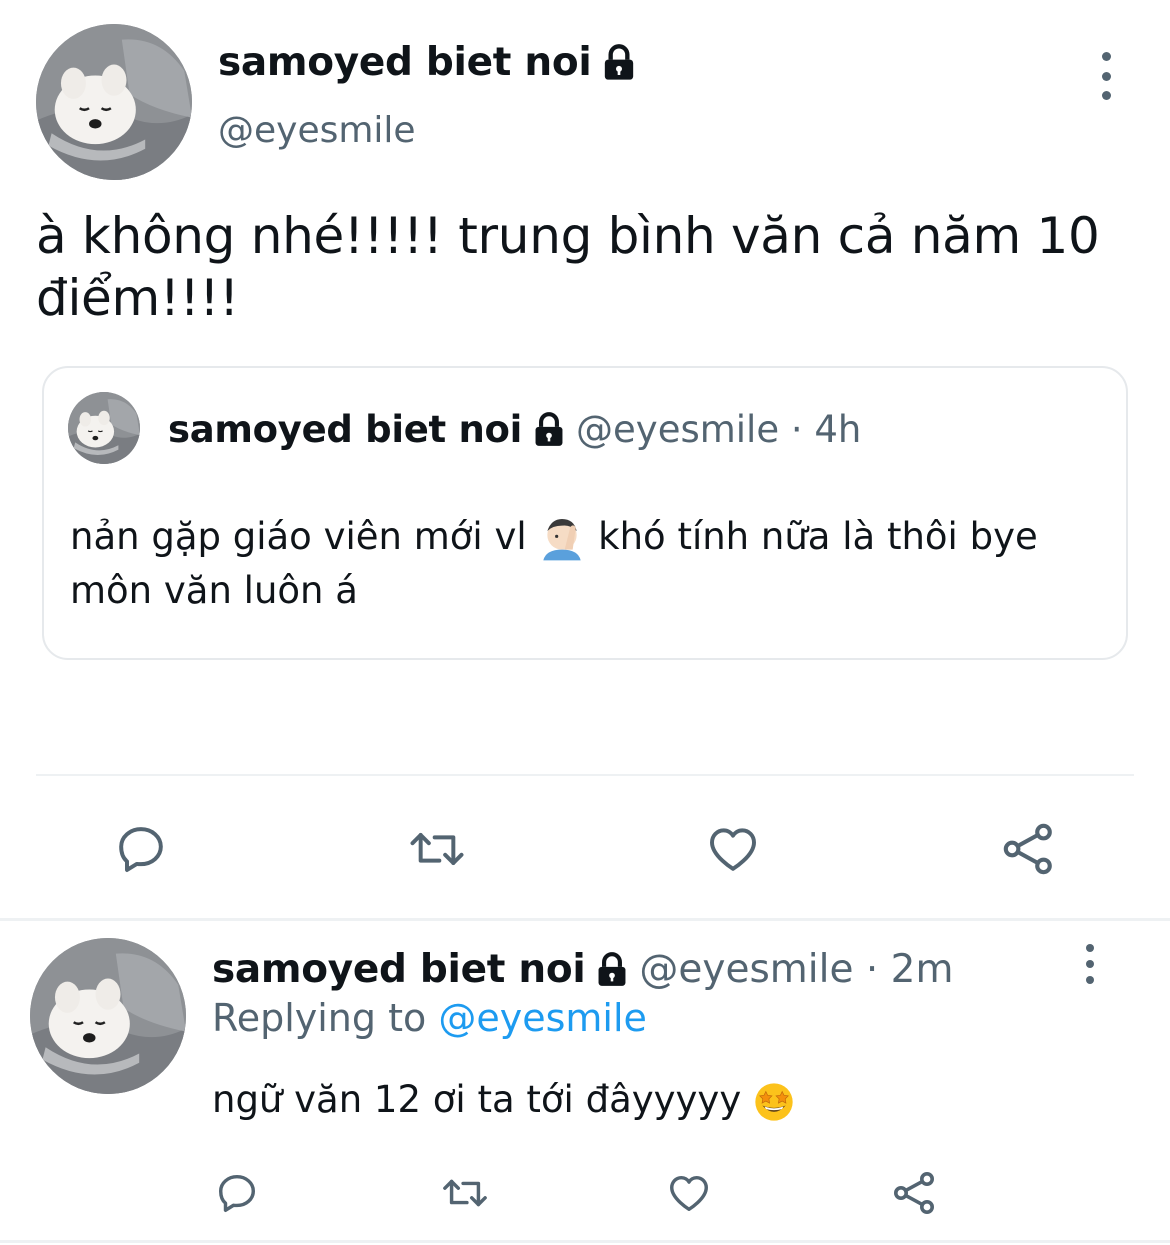 The height and width of the screenshot is (1245, 1170). I want to click on quoted-tweet-header: samoyed biet noi @eyesmile · 4h, so click(514, 429).